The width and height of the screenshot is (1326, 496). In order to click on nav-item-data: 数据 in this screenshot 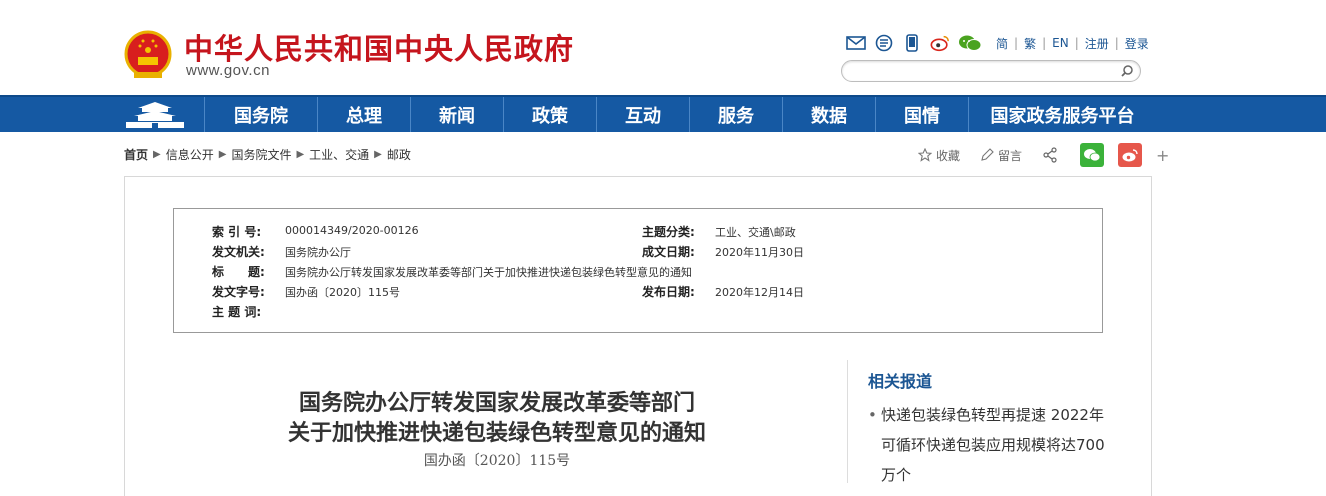, I will do `click(828, 114)`.